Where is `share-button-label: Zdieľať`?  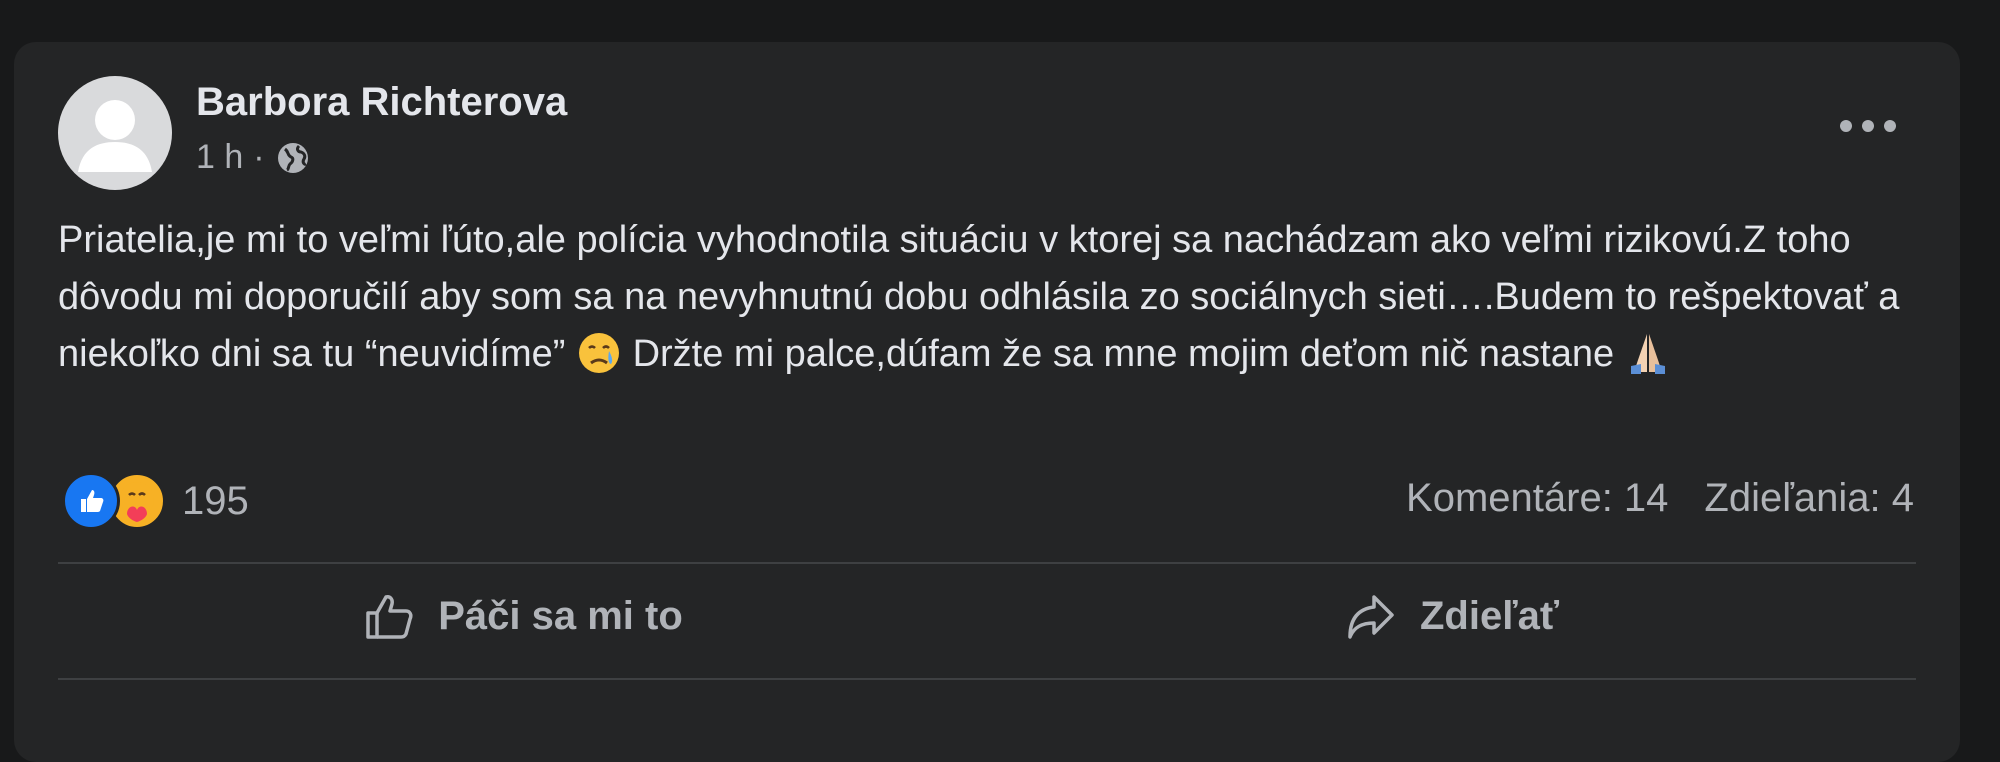 share-button-label: Zdieľať is located at coordinates (1489, 615).